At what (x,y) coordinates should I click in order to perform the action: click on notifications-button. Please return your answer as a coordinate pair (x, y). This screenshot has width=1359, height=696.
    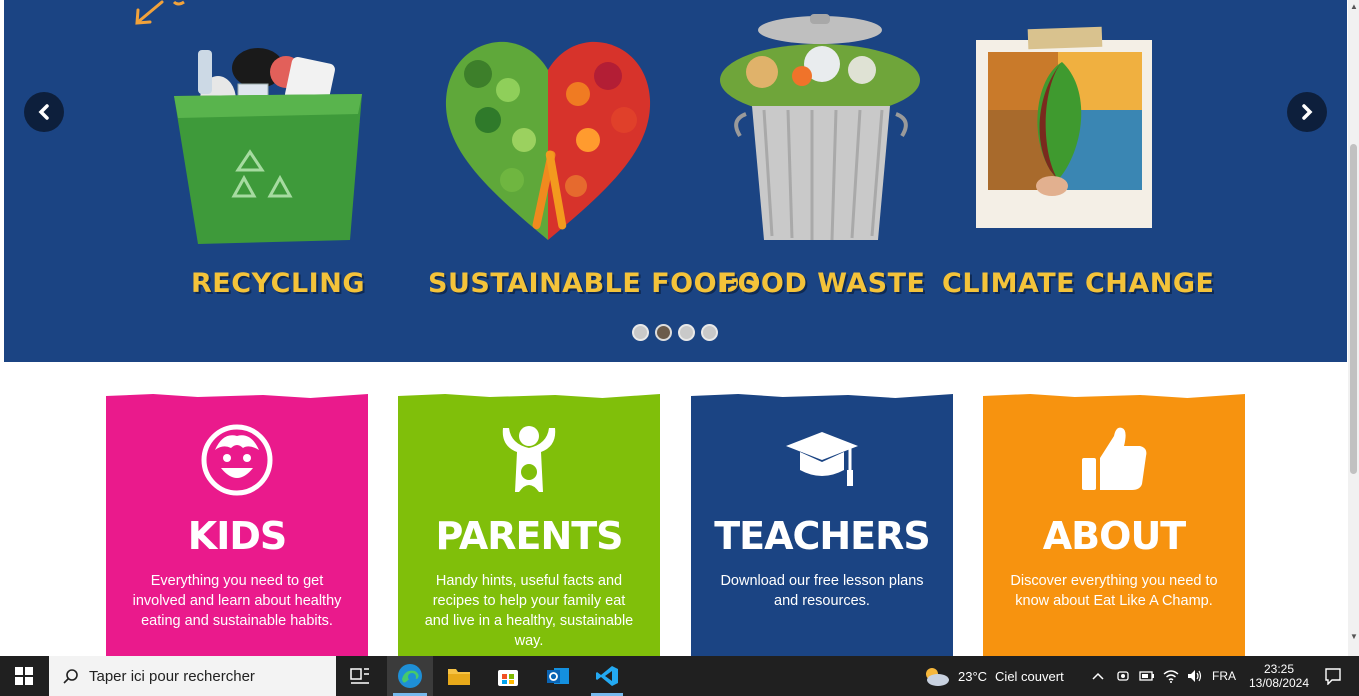
    Looking at the image, I should click on (1333, 676).